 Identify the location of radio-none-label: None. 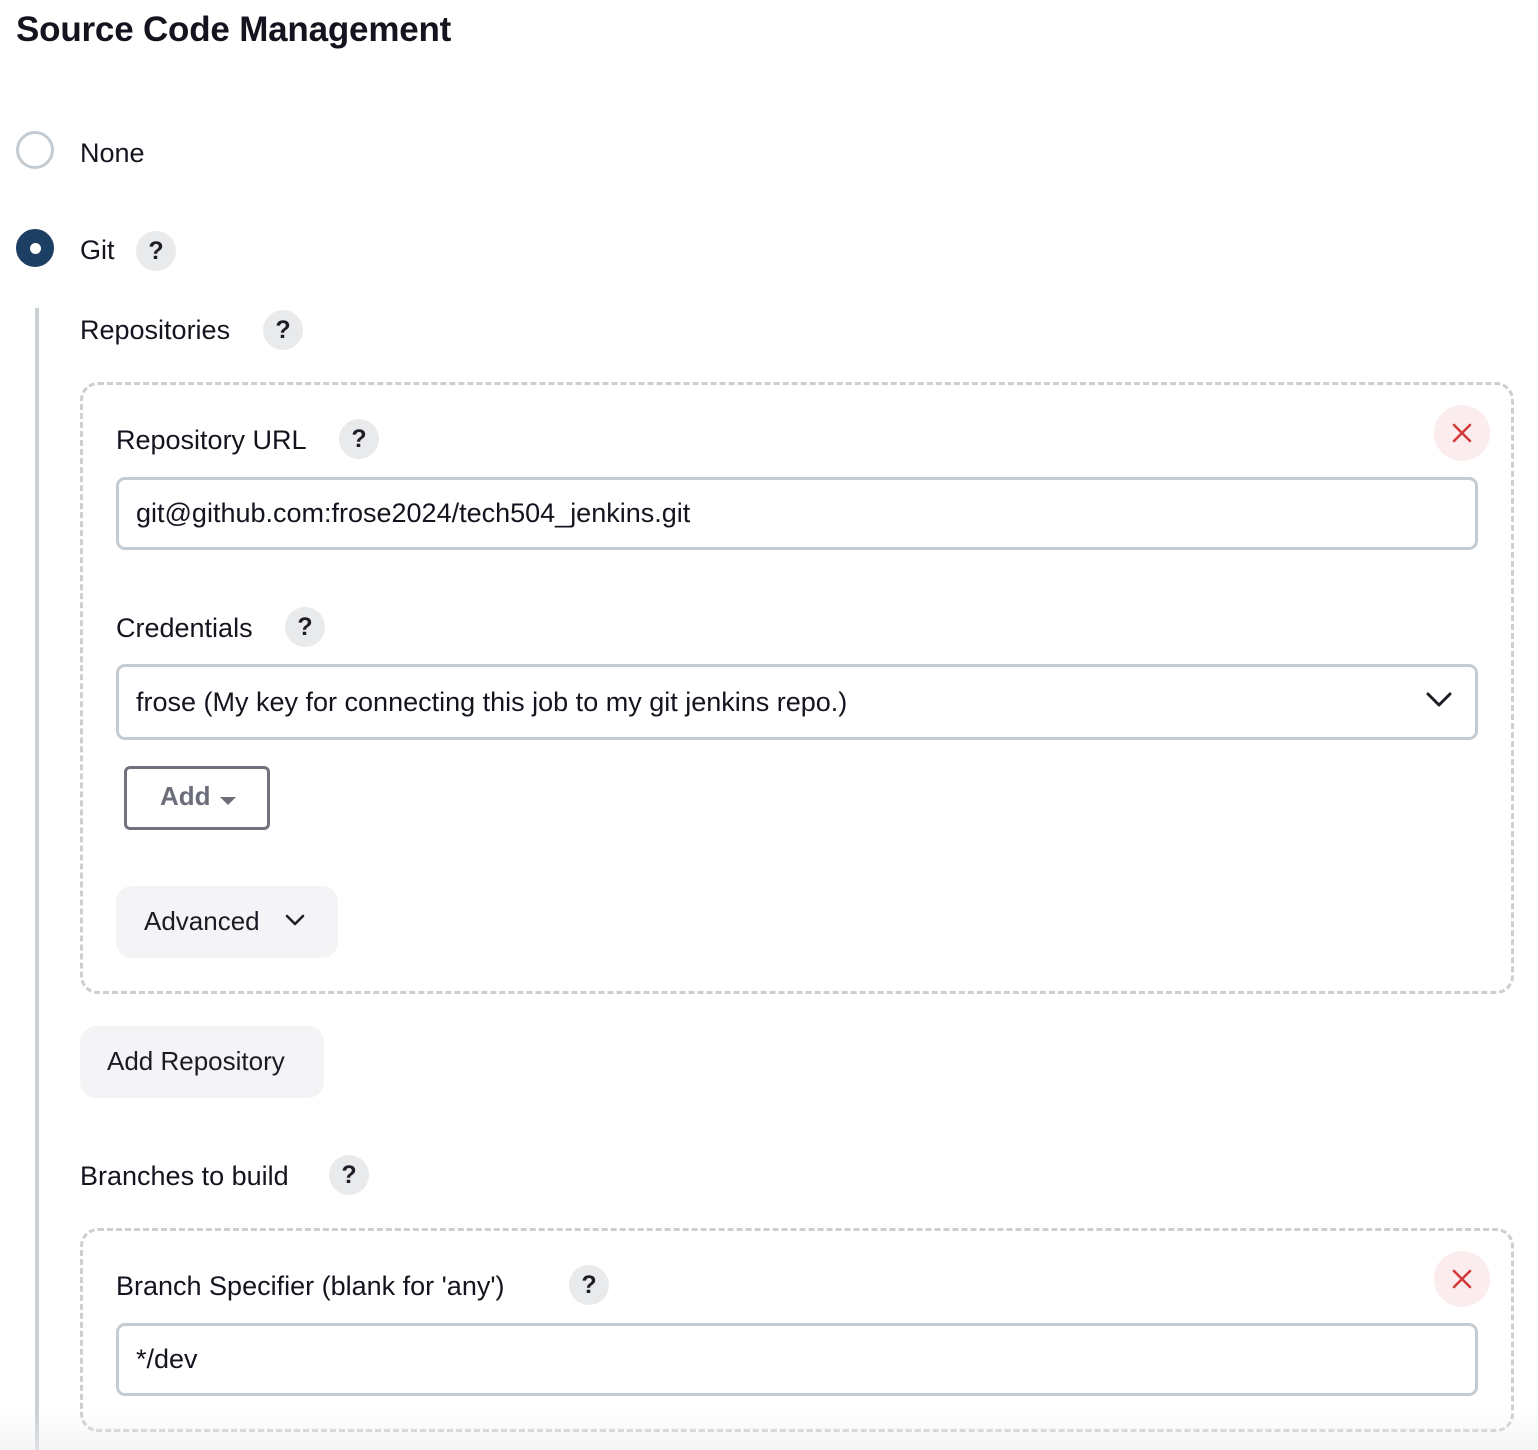
(112, 153).